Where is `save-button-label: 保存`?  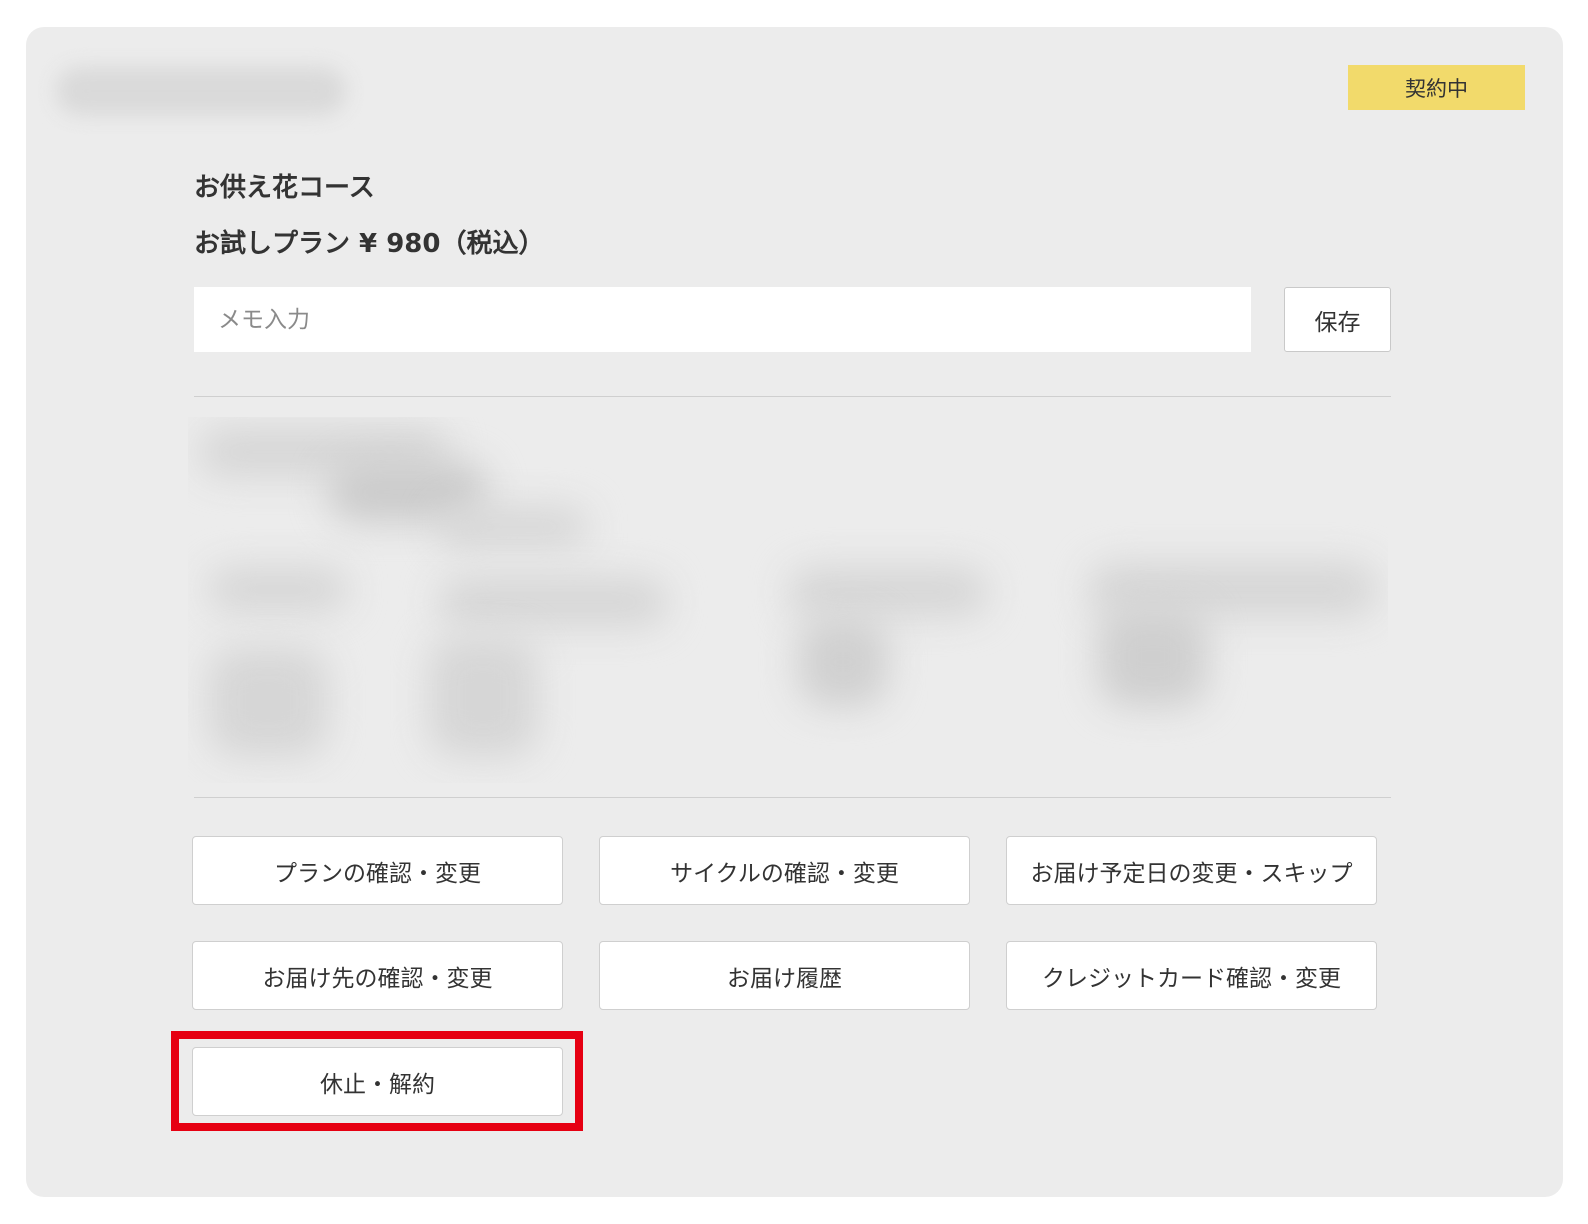
save-button-label: 保存 is located at coordinates (1337, 322).